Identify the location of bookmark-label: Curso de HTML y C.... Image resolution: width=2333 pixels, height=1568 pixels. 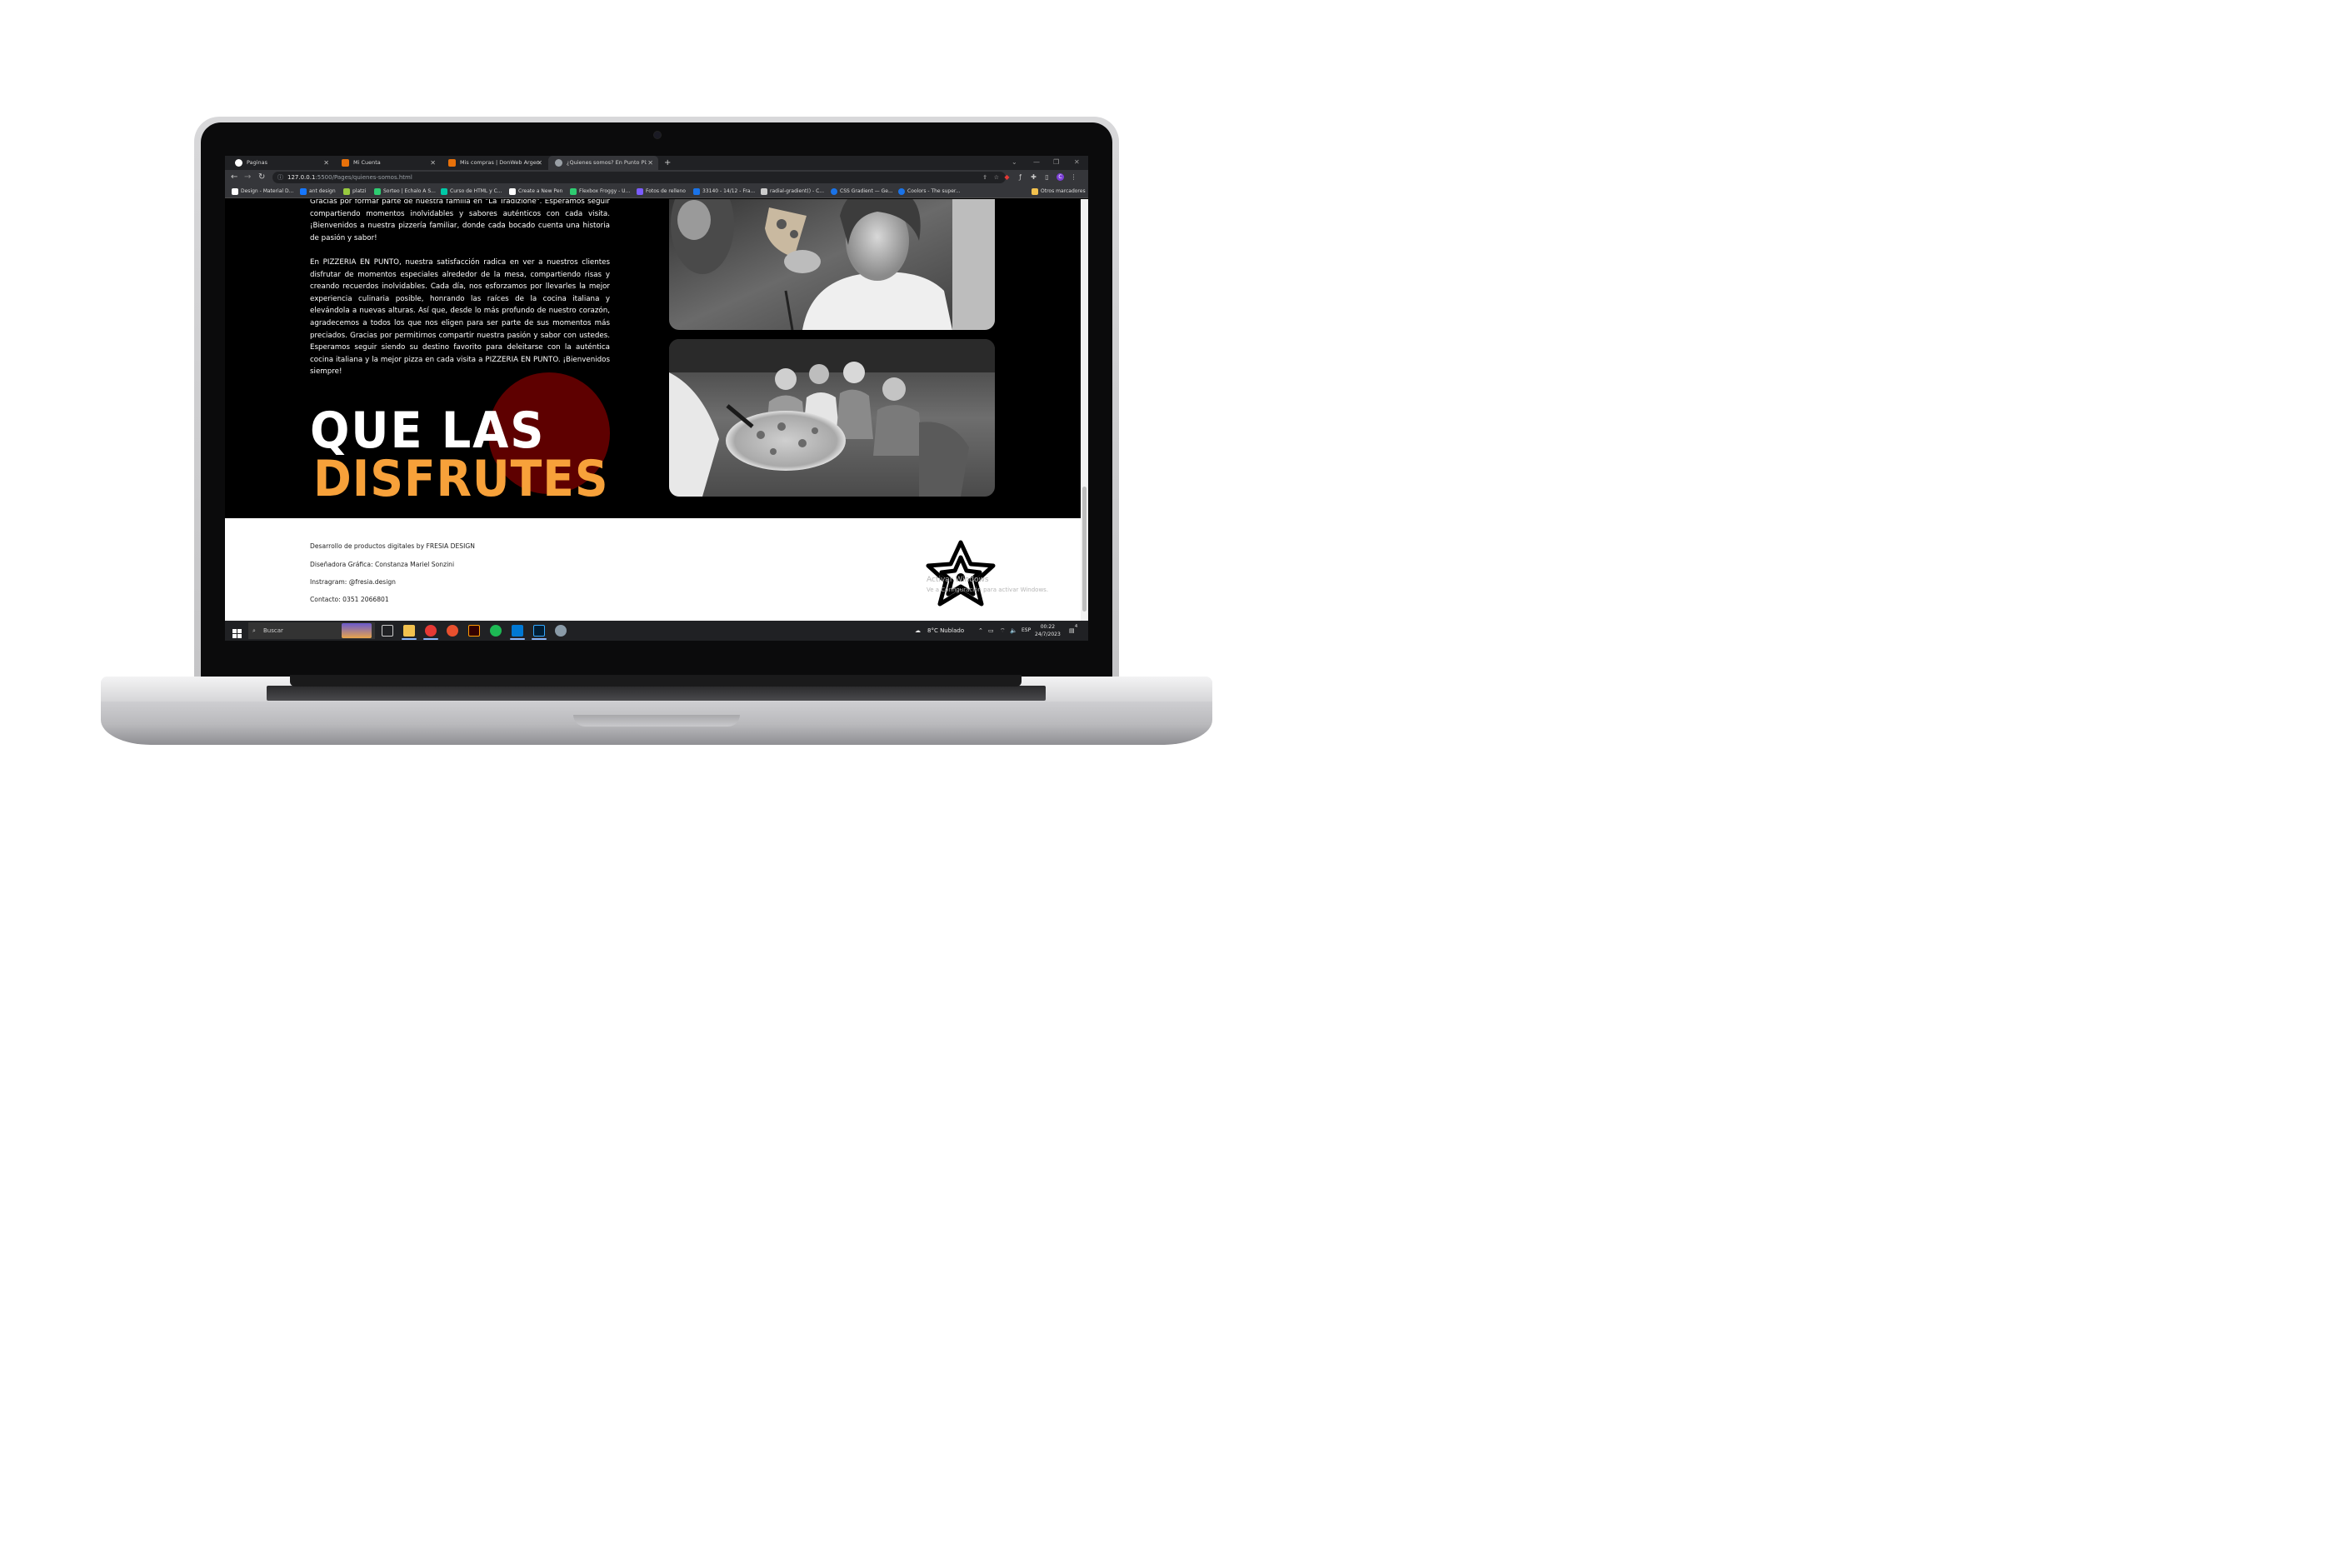
(476, 191).